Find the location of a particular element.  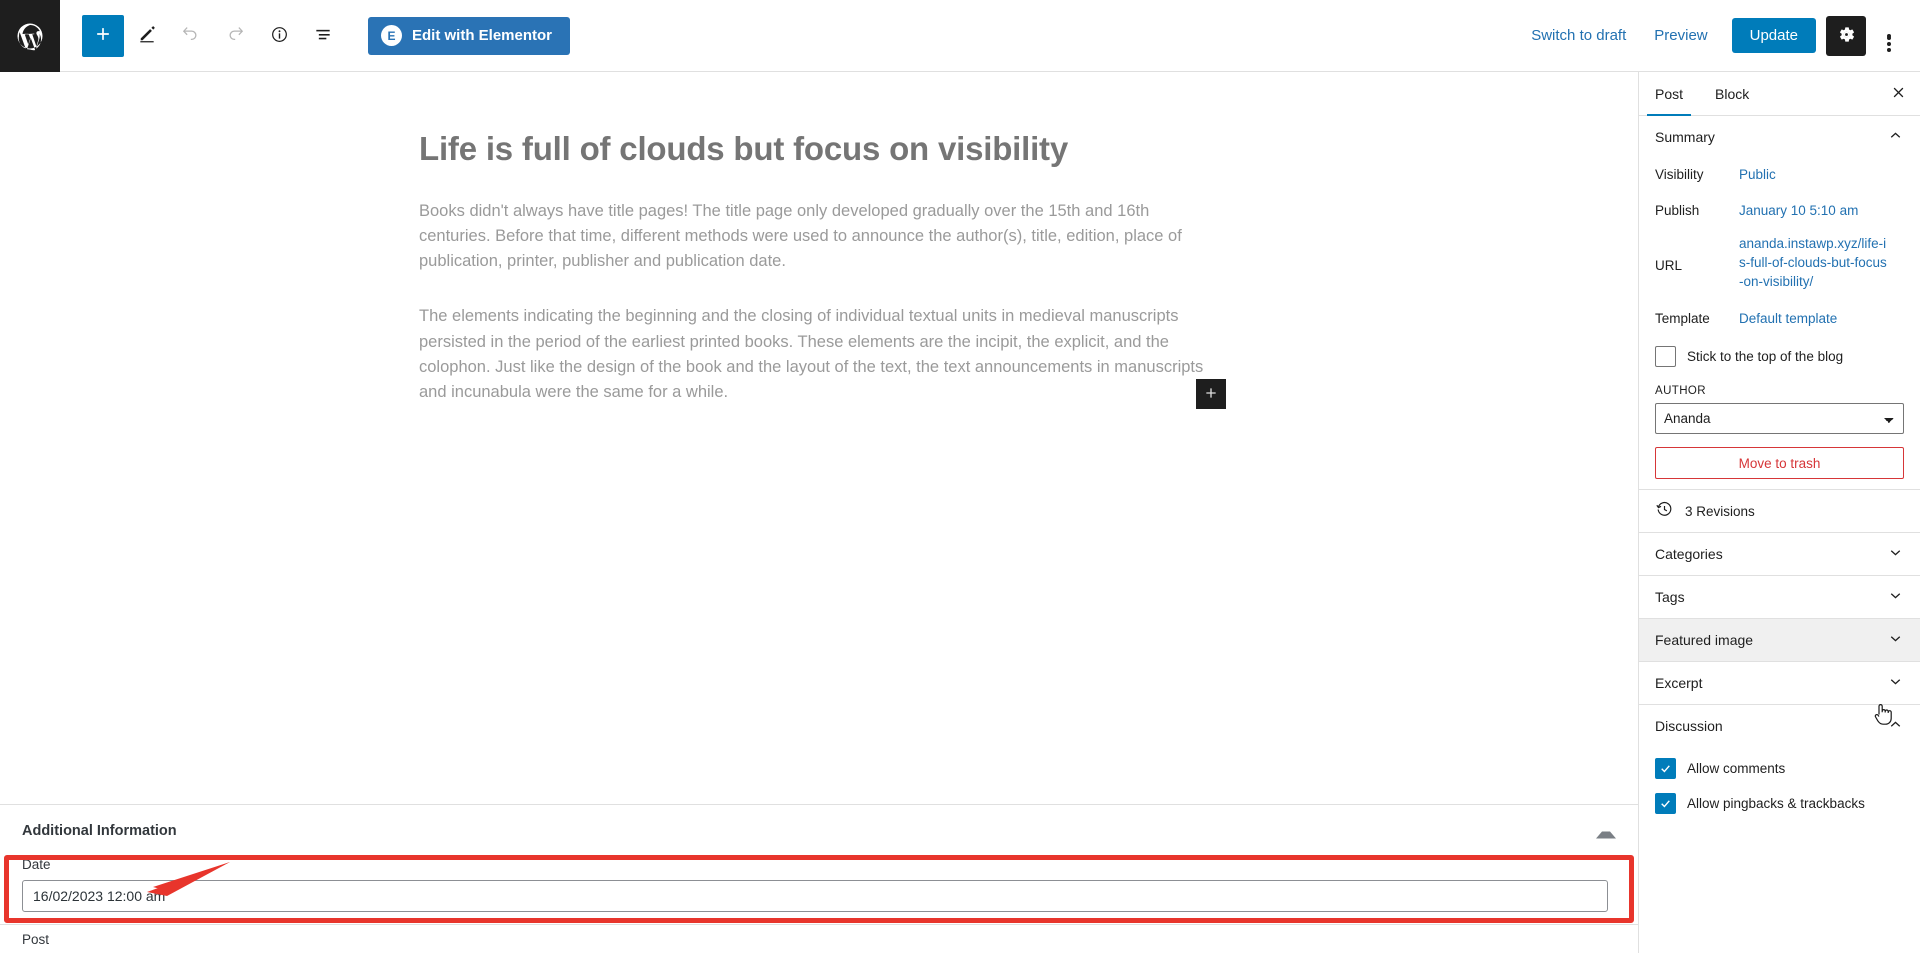

sticky-post-row: Stick to the top of the blog is located at coordinates (1779, 354).